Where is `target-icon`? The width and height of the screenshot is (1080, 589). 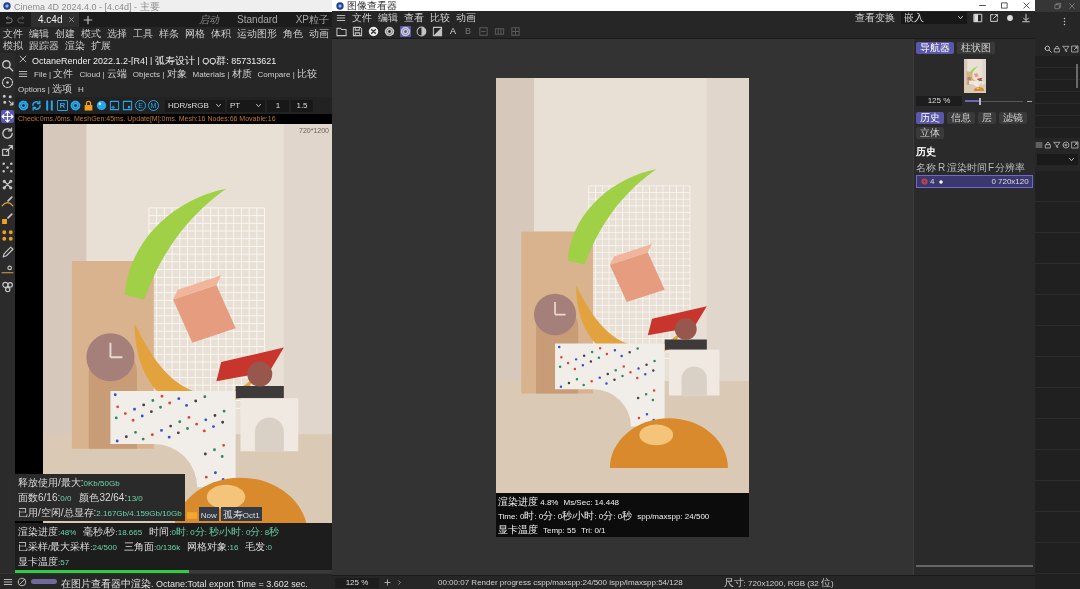
target-icon is located at coordinates (1066, 145).